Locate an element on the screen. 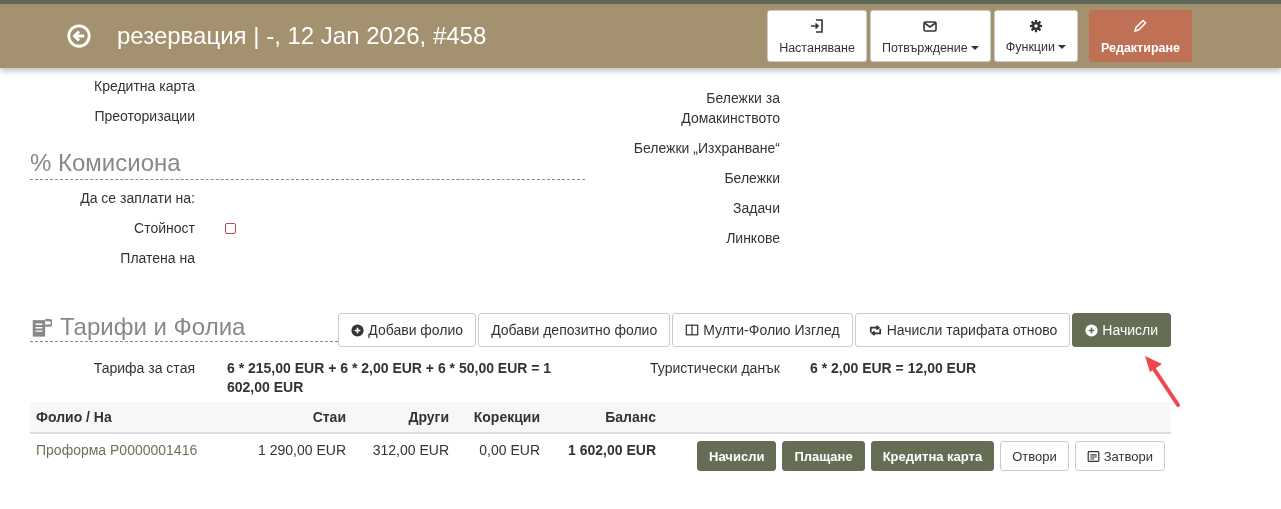 This screenshot has width=1281, height=509. field-label: Бележки is located at coordinates (751, 178).